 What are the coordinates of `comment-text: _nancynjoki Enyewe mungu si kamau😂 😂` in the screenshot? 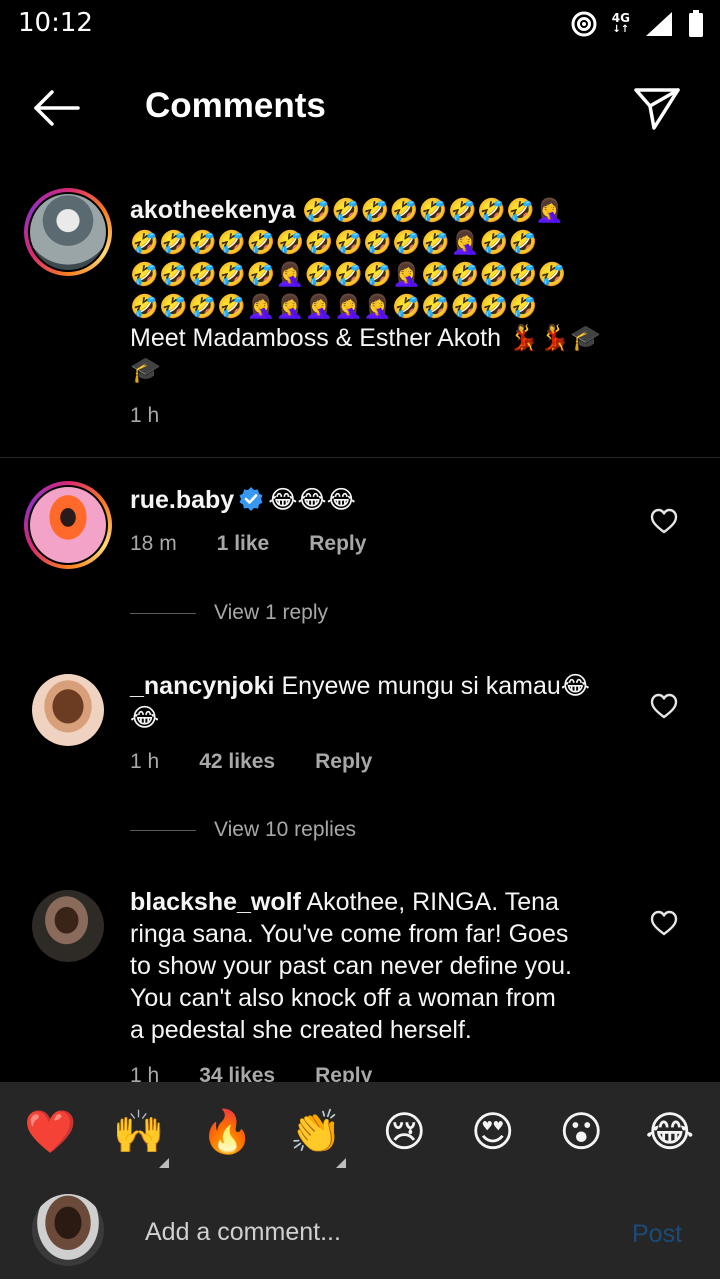 It's located at (380, 702).